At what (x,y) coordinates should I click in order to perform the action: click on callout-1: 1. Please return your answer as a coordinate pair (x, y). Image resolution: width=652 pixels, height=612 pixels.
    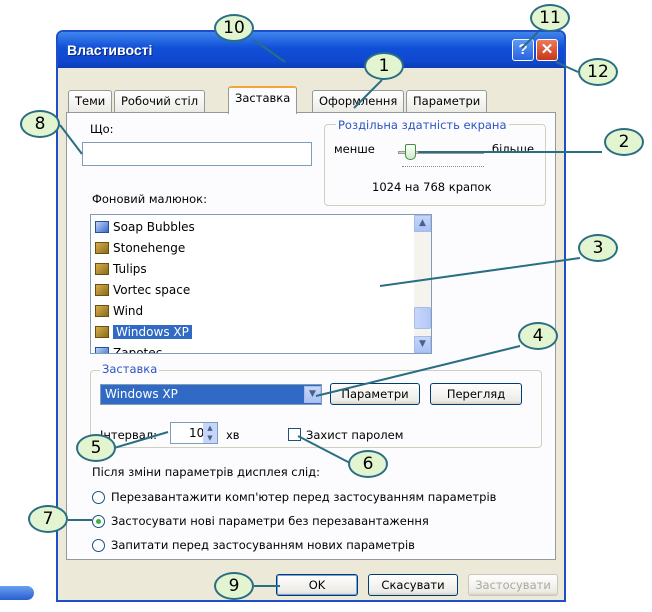
    Looking at the image, I should click on (384, 66).